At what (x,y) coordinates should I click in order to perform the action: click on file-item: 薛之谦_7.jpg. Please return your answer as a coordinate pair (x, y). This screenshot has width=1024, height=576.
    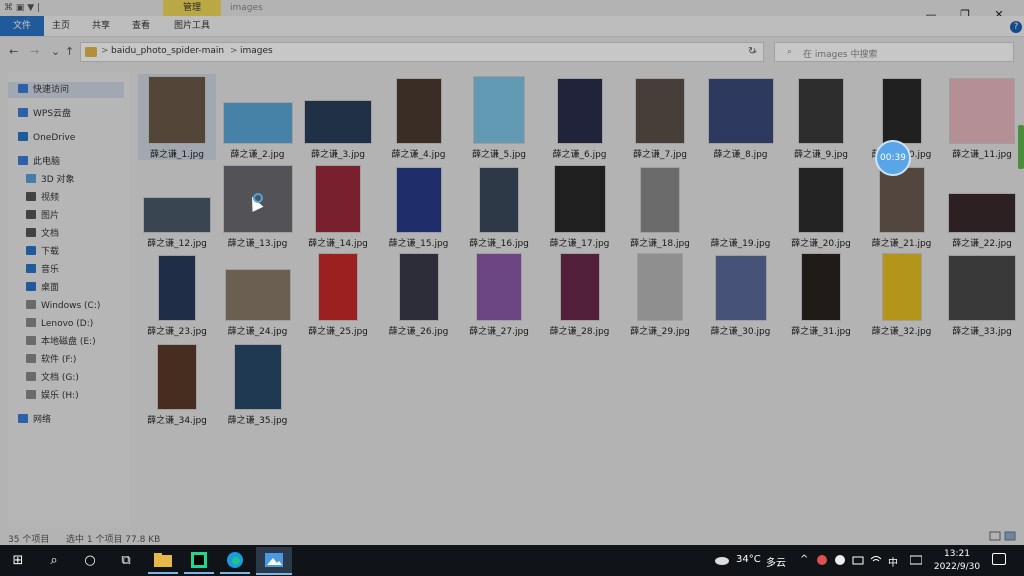
    Looking at the image, I should click on (660, 117).